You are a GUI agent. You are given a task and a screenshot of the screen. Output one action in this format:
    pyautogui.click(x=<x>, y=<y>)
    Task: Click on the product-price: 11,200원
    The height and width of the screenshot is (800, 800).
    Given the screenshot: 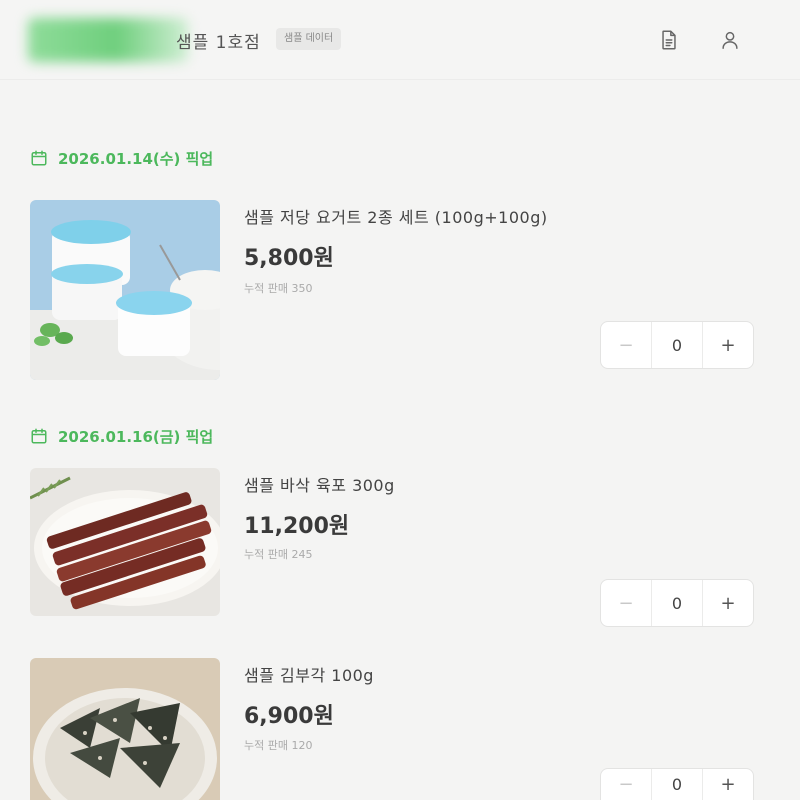 What is the action you would take?
    pyautogui.click(x=297, y=526)
    